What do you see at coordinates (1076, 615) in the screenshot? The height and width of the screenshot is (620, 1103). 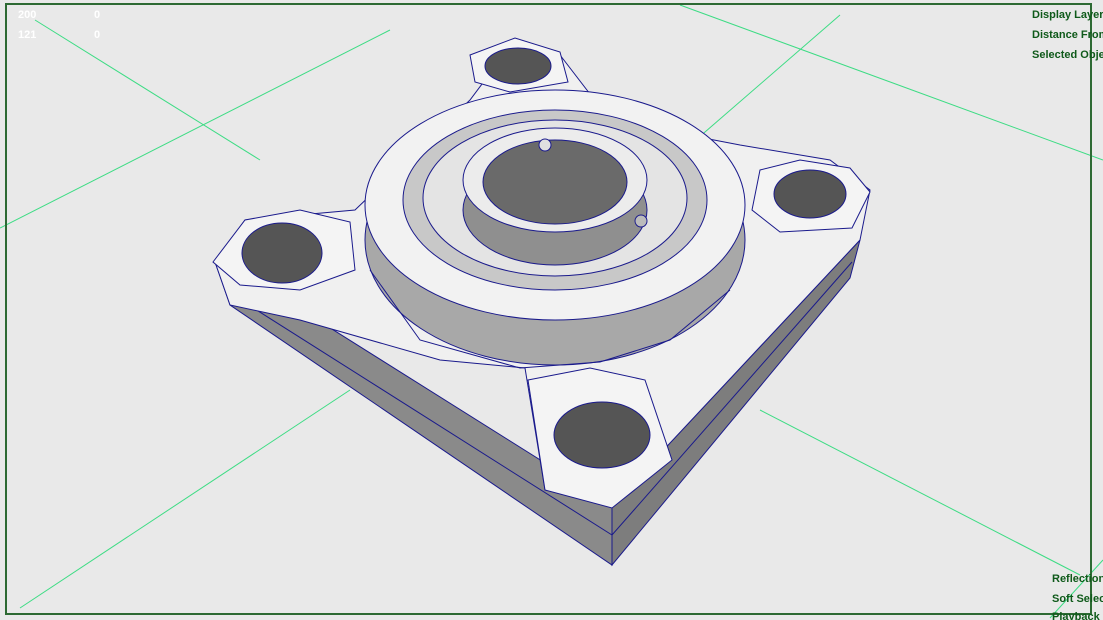 I see `hud-playback: Playback` at bounding box center [1076, 615].